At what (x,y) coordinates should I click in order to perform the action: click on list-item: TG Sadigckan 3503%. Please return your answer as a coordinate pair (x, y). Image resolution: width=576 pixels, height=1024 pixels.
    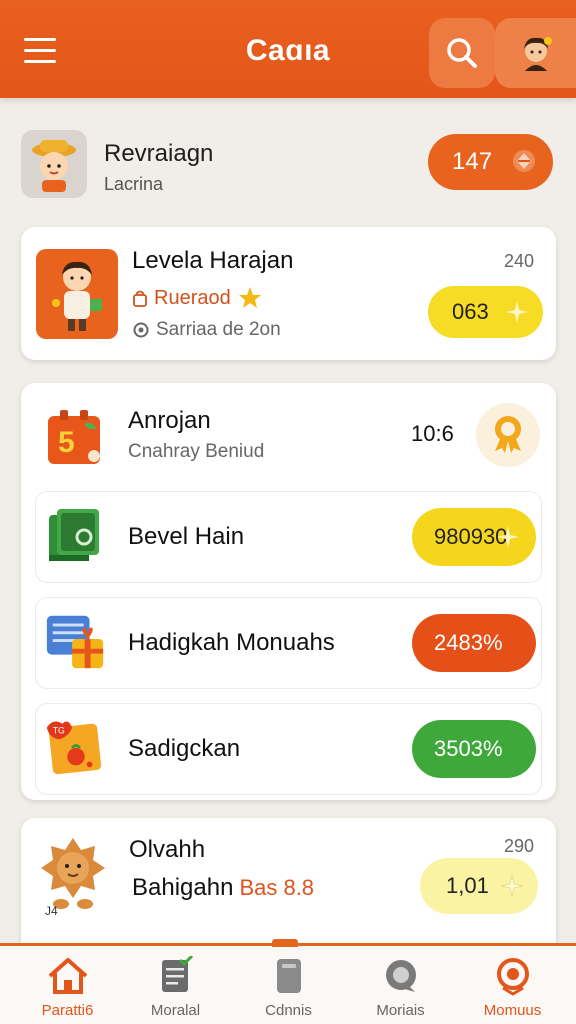
    Looking at the image, I should click on (288, 749).